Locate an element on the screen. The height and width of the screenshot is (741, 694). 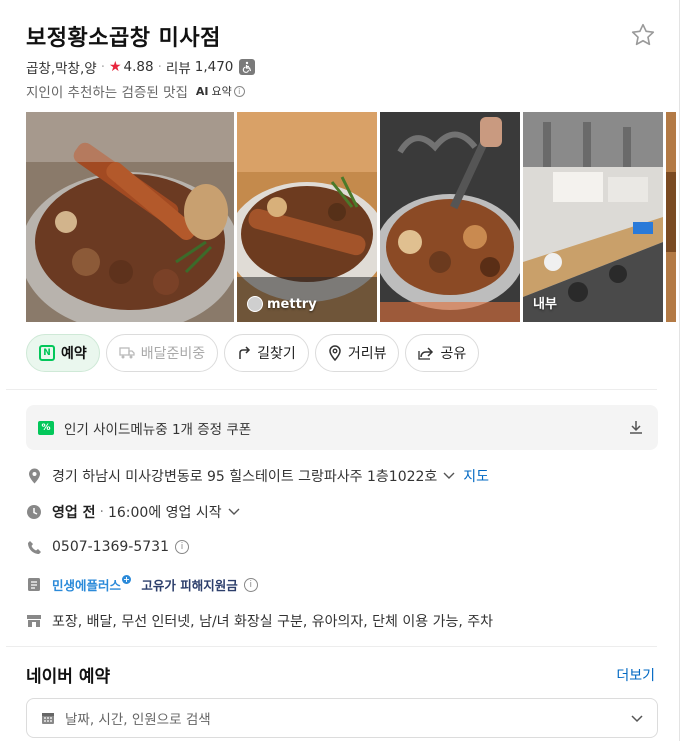
share-icon is located at coordinates (426, 353).